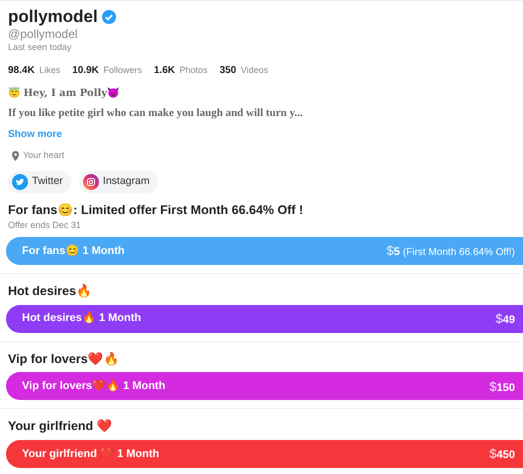 Image resolution: width=523 pixels, height=474 pixels. What do you see at coordinates (43, 155) in the screenshot?
I see `location-text: Your heart` at bounding box center [43, 155].